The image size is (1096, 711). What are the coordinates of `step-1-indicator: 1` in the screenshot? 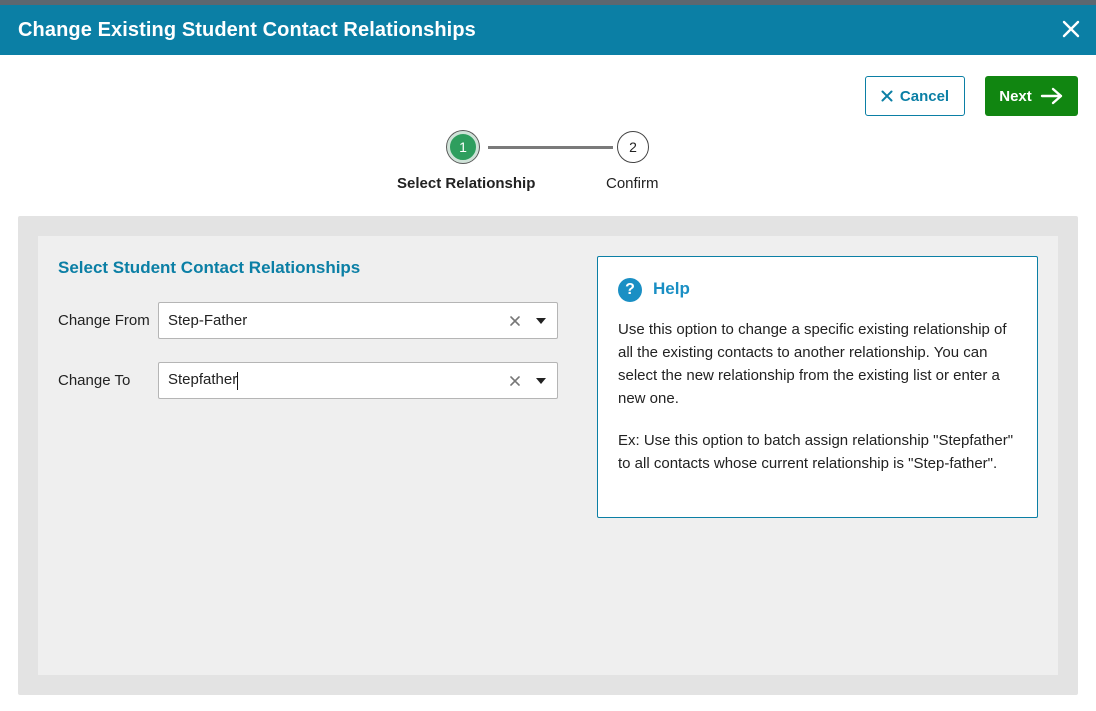 It's located at (463, 147).